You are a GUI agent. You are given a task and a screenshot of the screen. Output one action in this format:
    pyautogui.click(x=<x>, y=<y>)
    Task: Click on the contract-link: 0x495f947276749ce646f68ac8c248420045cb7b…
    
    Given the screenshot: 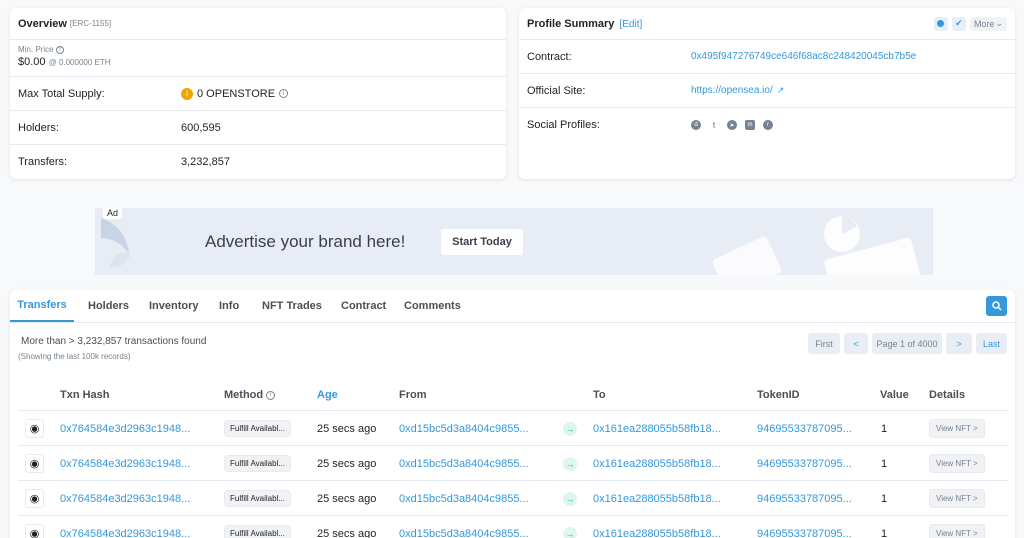 What is the action you would take?
    pyautogui.click(x=803, y=56)
    